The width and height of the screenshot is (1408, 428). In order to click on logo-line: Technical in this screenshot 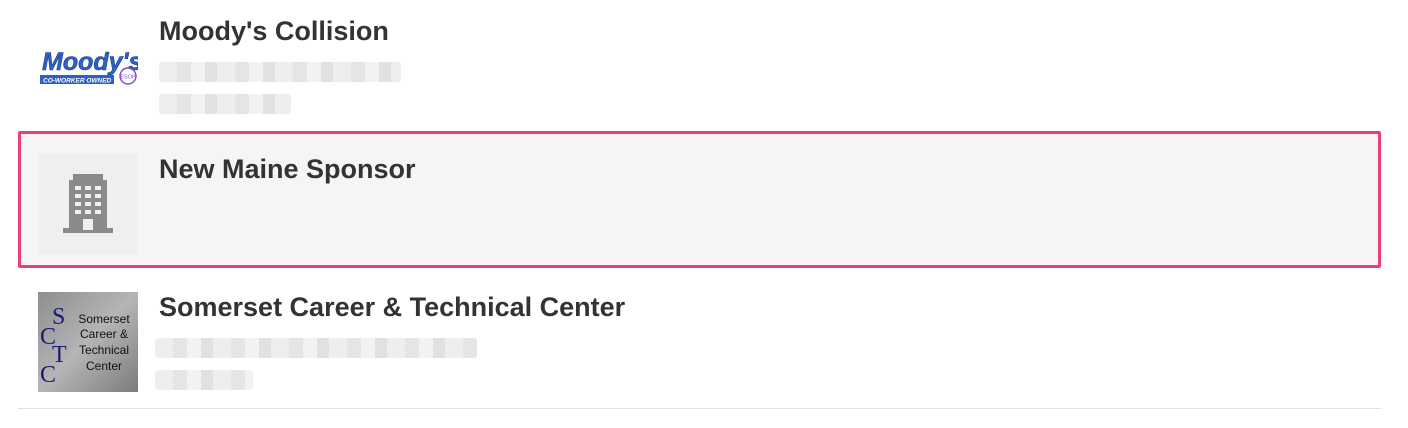, I will do `click(104, 350)`.